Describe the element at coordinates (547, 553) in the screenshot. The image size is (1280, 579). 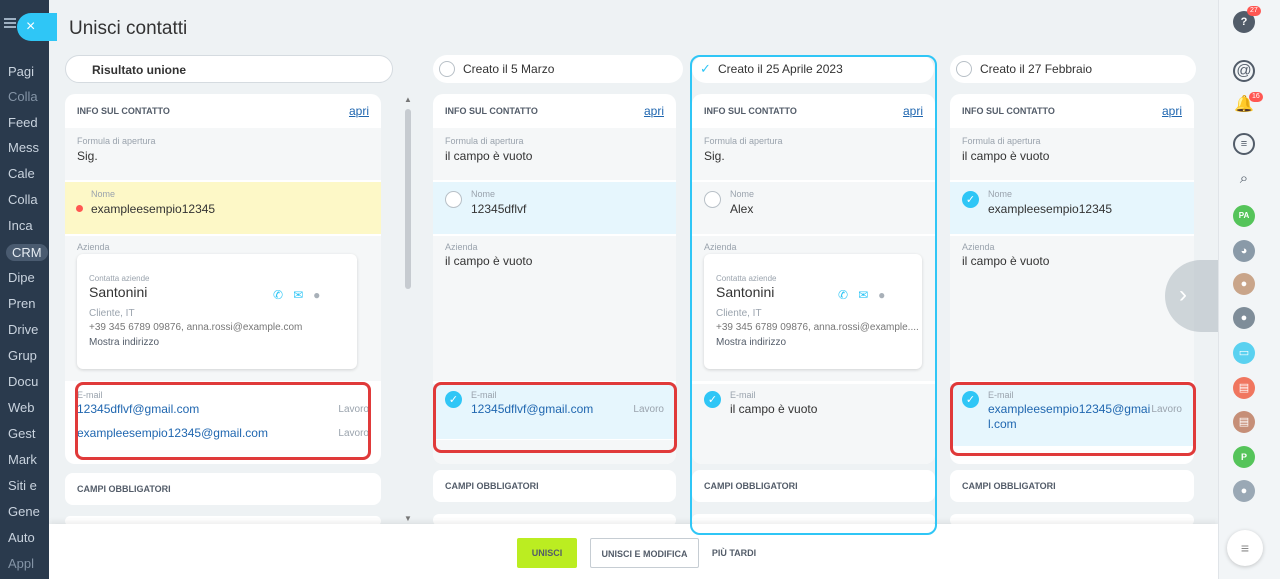
I see `merge-button: UNISCI` at that location.